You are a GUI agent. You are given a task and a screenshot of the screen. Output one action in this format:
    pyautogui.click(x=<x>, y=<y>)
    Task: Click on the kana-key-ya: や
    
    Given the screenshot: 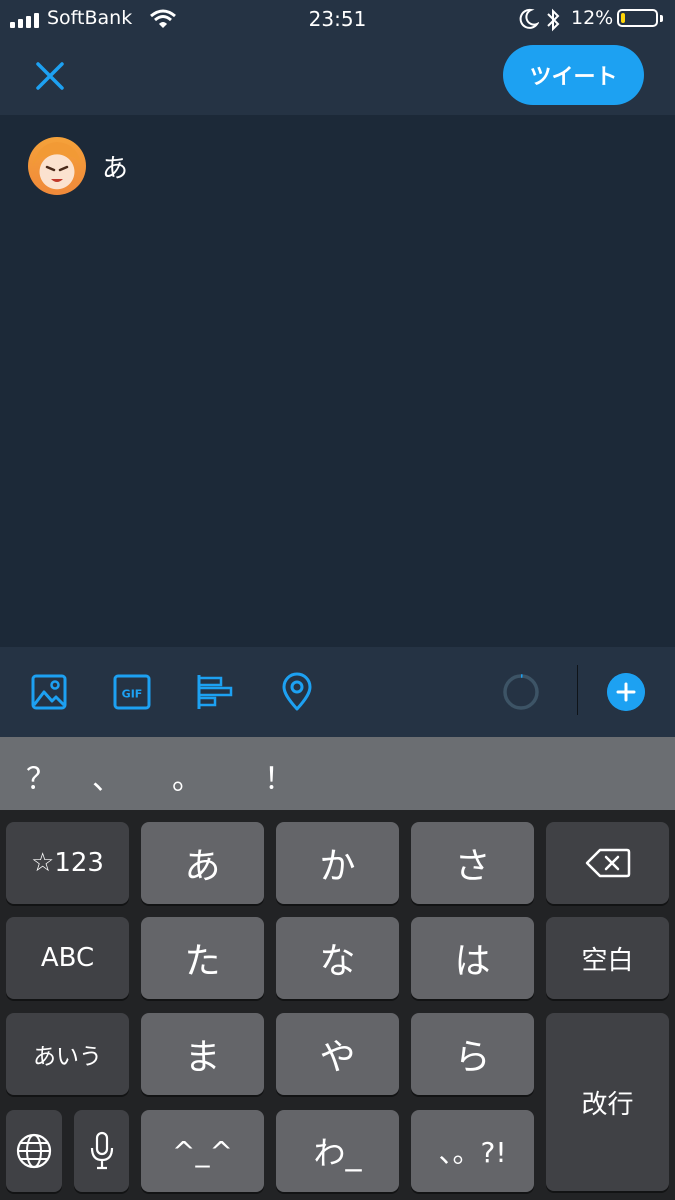 What is the action you would take?
    pyautogui.click(x=337, y=1054)
    